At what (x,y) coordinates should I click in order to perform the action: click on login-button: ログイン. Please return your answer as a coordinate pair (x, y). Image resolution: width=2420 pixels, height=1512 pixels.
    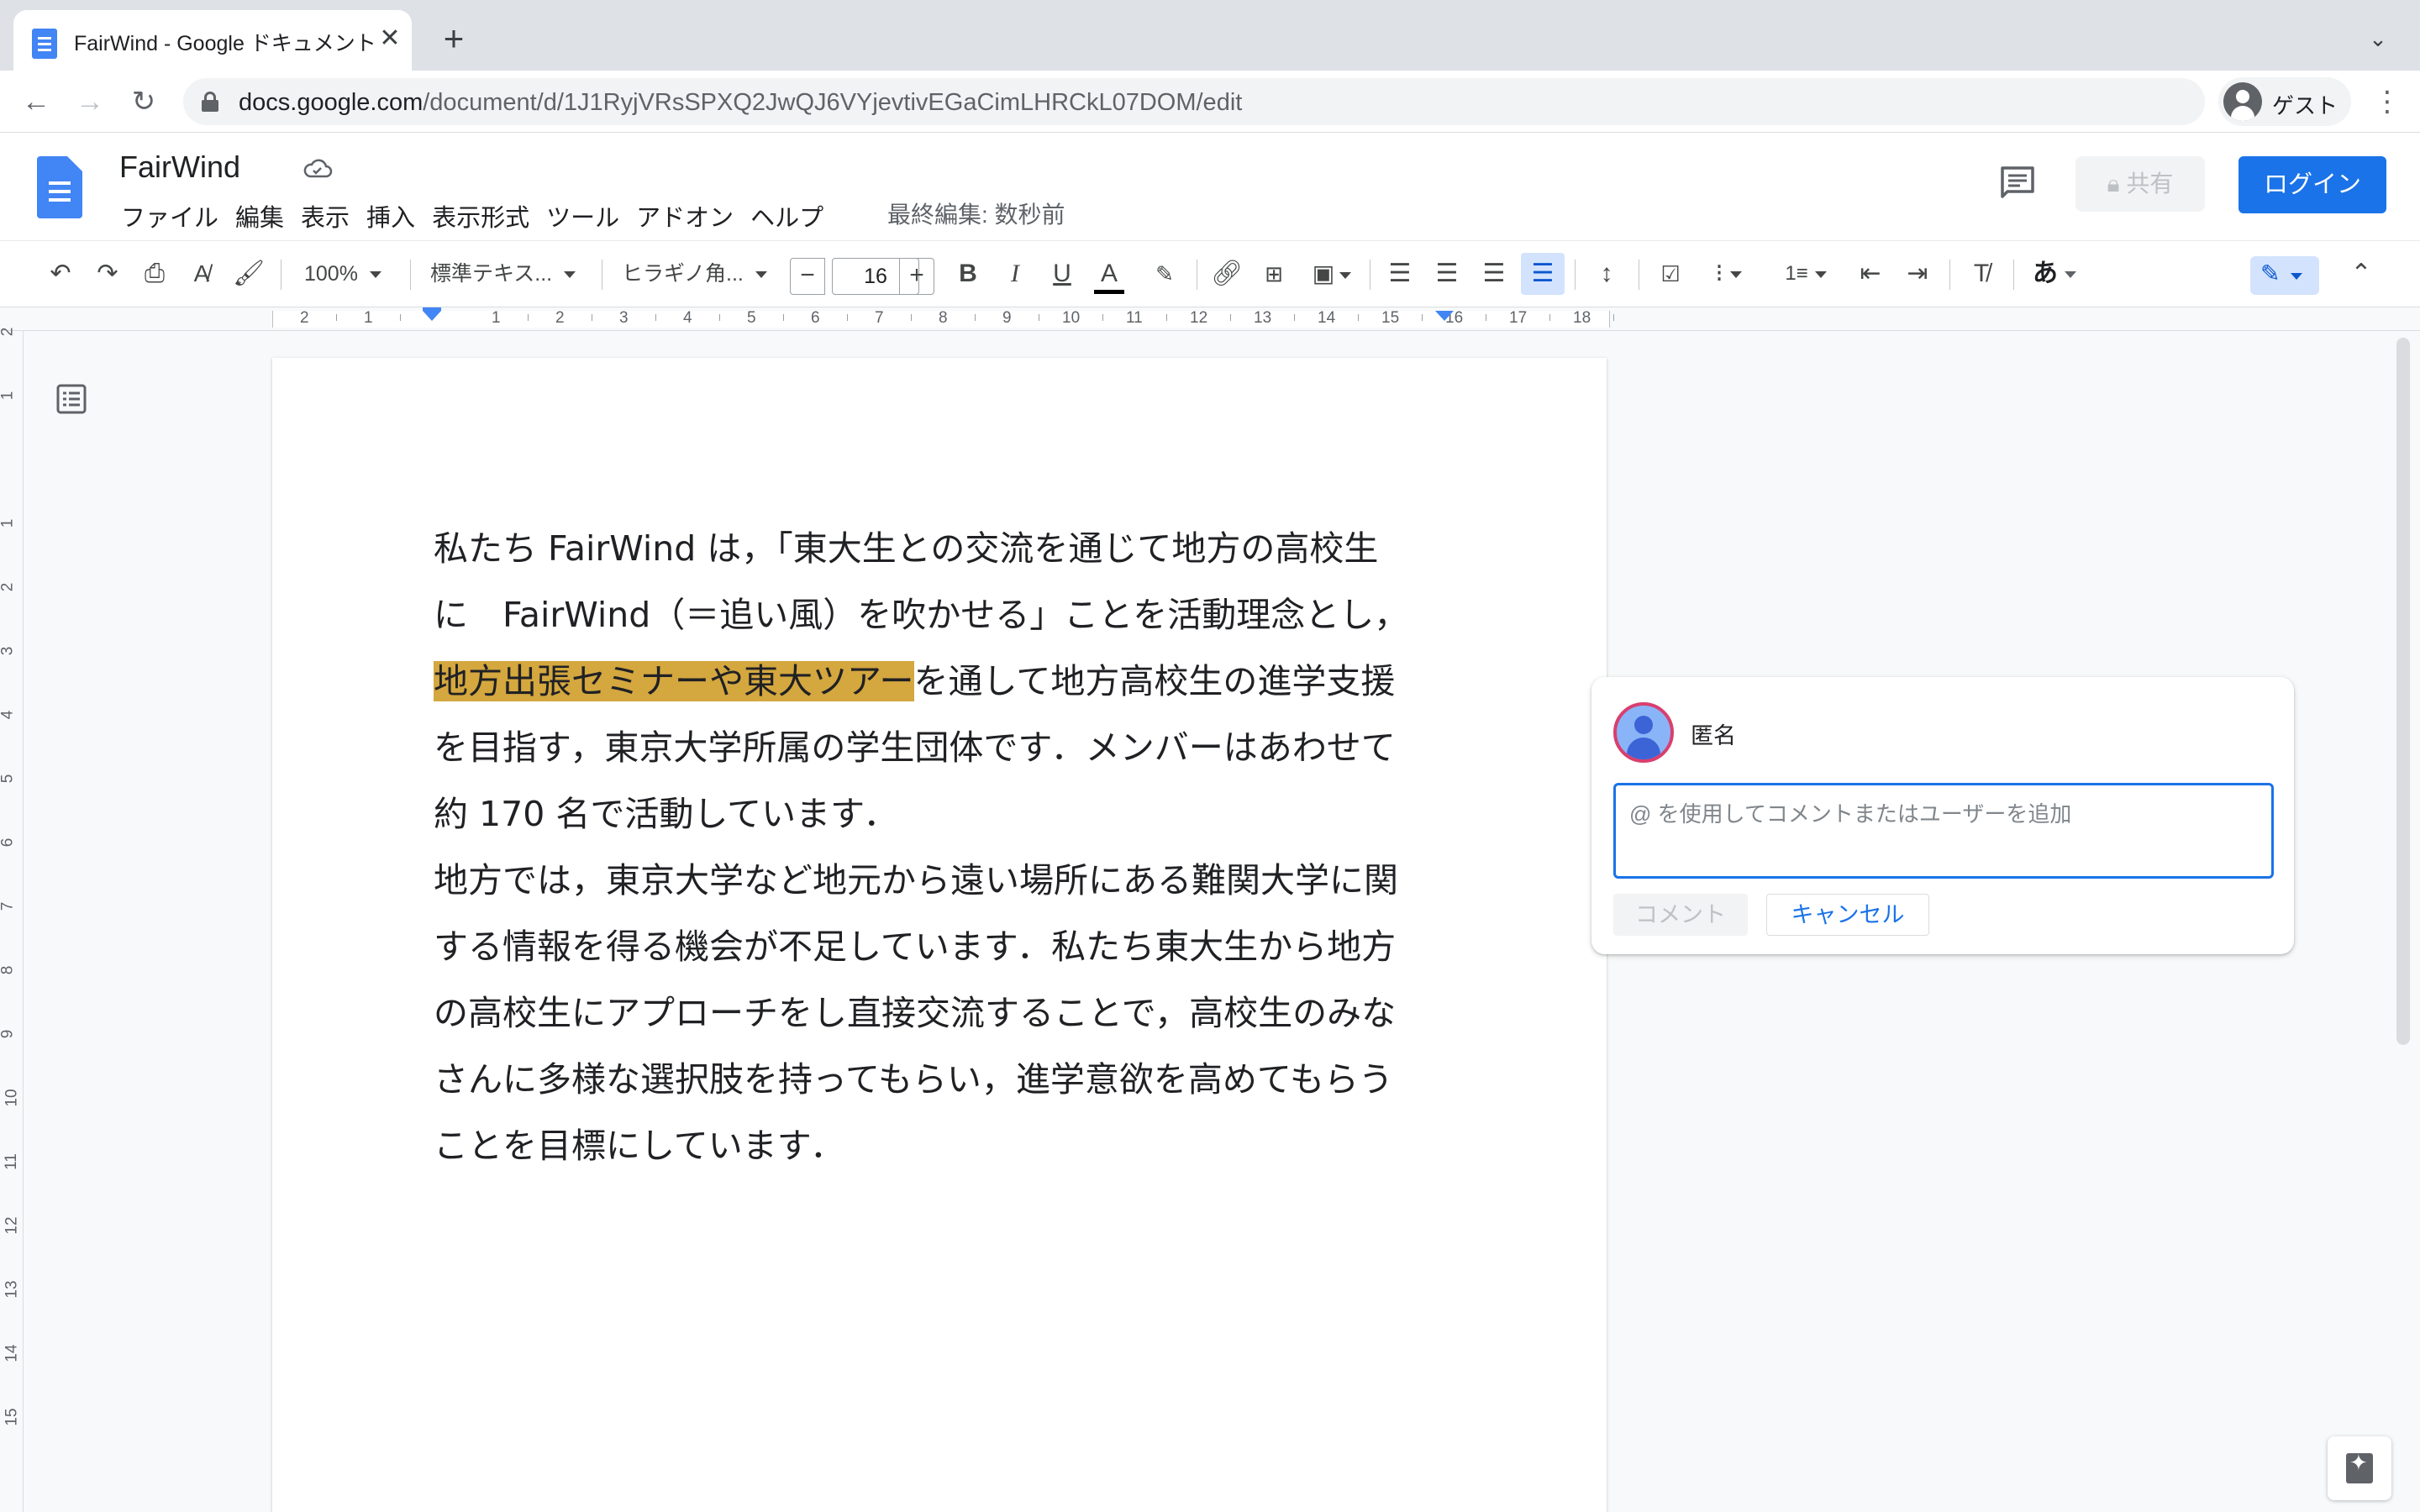
    Looking at the image, I should click on (2312, 184).